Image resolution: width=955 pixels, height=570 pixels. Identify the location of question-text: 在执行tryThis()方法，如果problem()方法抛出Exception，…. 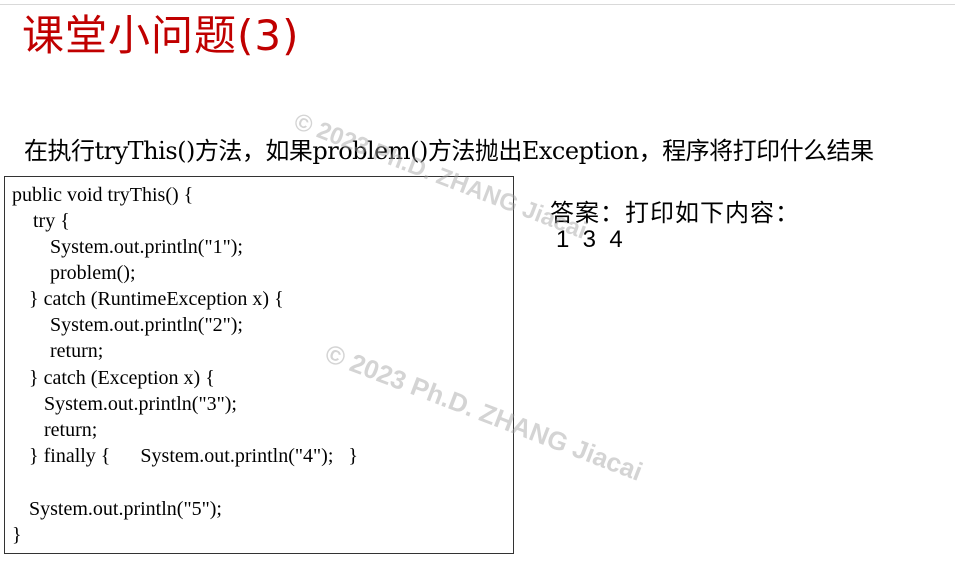
(449, 151).